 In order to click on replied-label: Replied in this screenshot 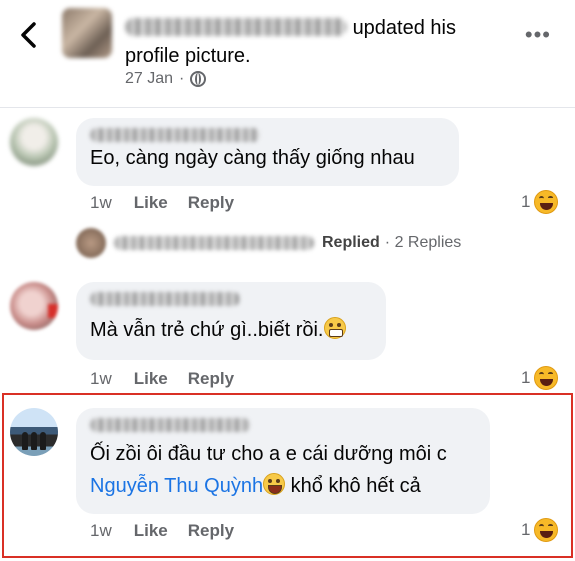, I will do `click(351, 242)`.